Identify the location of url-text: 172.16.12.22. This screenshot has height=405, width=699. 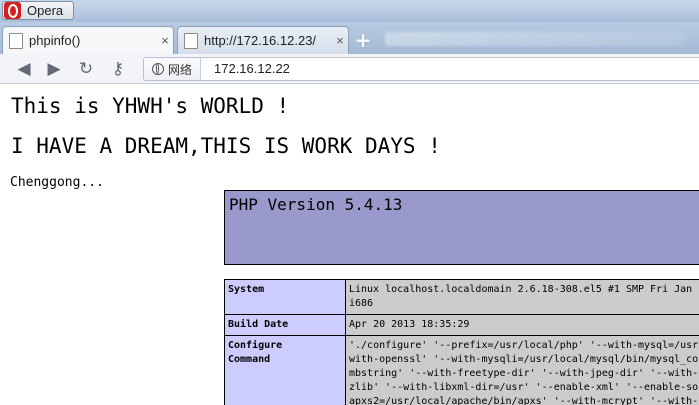
(252, 68).